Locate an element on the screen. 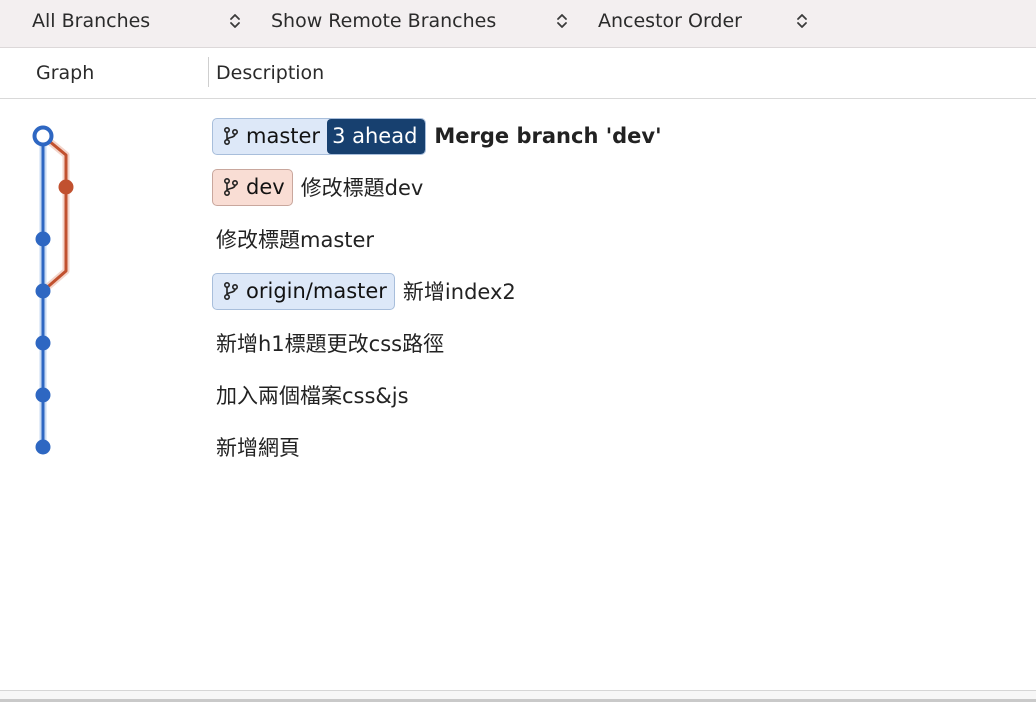 The height and width of the screenshot is (702, 1036). commit-row: dev 修改標題dev is located at coordinates (317, 187).